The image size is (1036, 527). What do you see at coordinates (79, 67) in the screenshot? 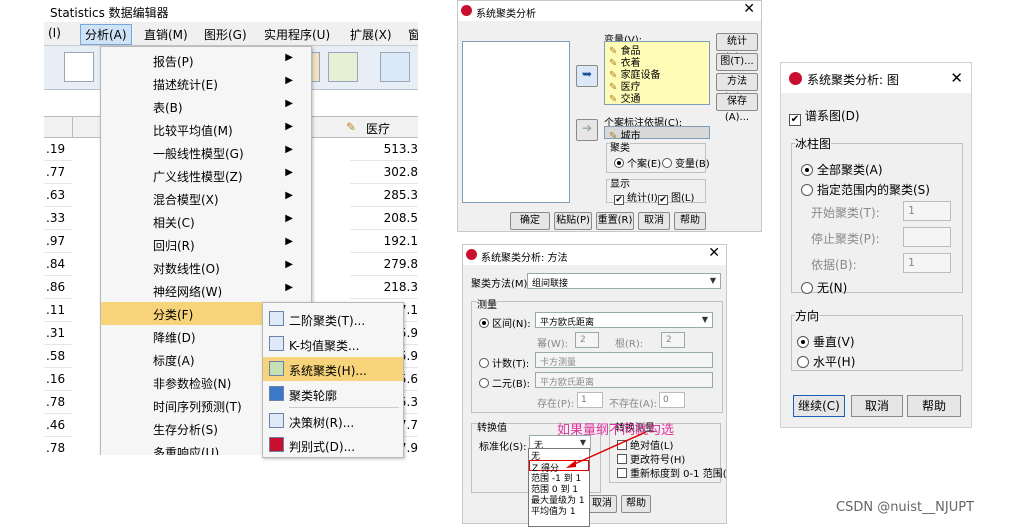
I see `dialog-recall-icon` at bounding box center [79, 67].